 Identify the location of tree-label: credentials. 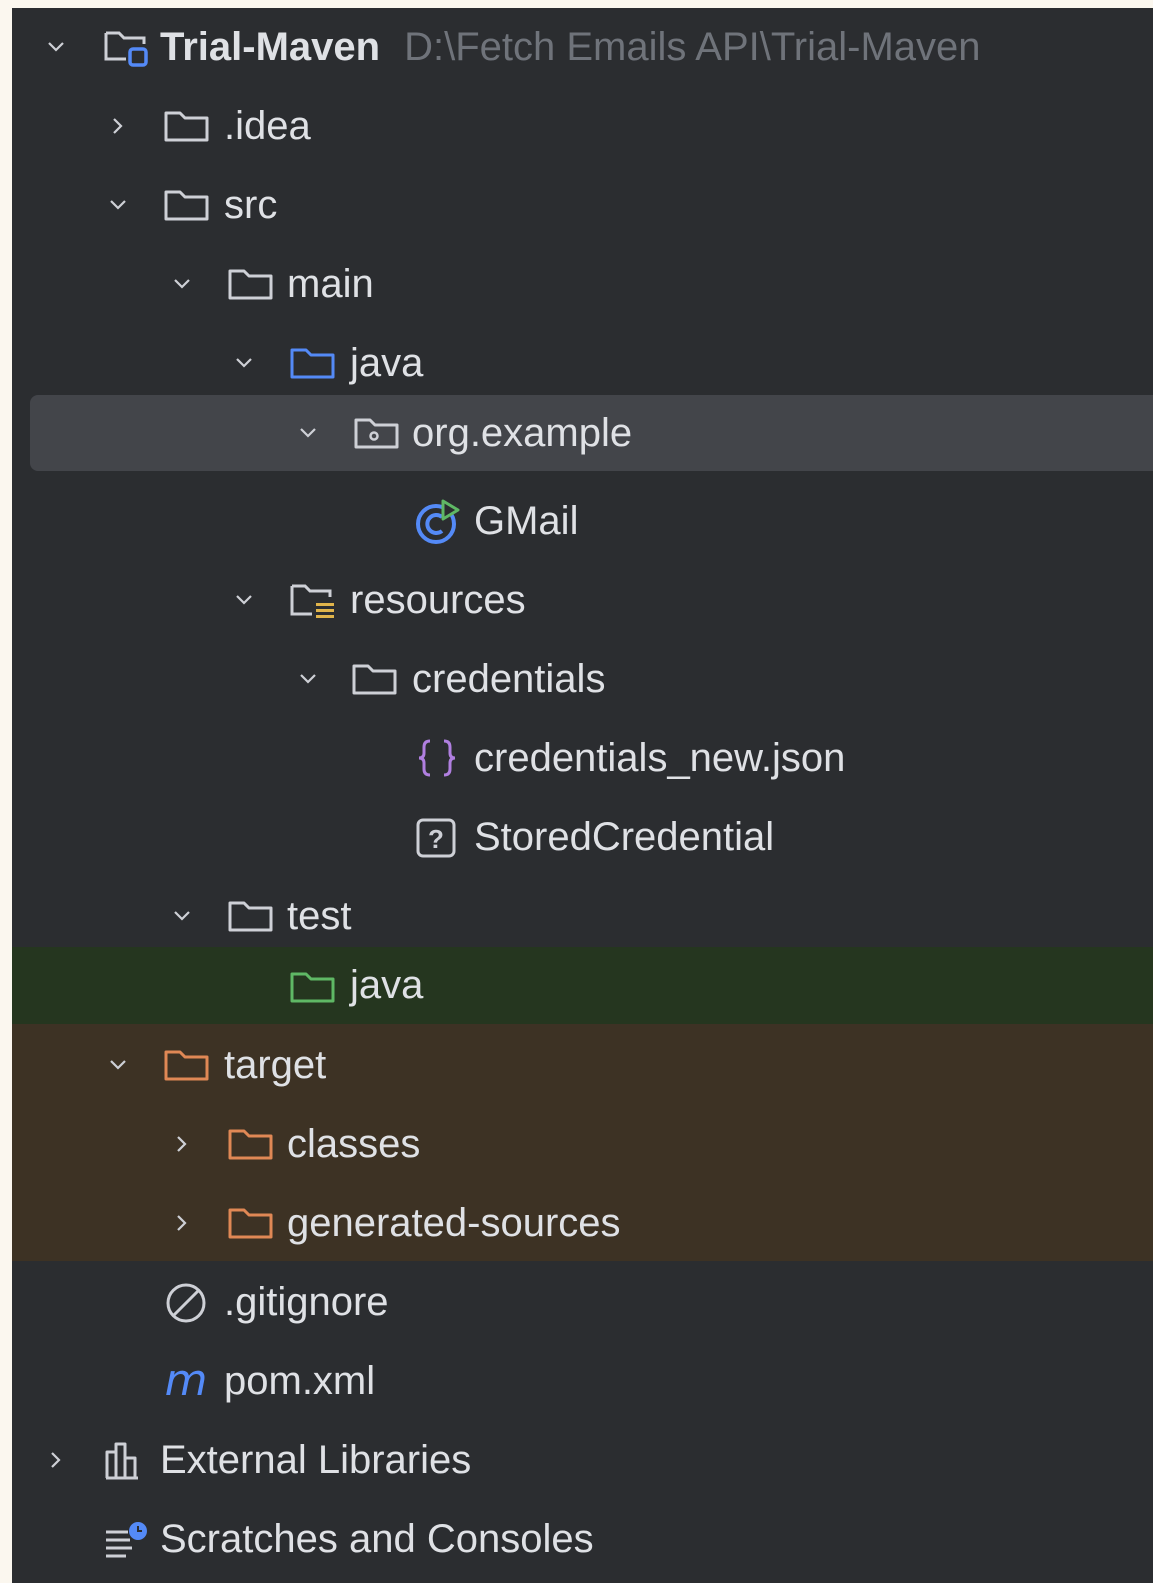
(509, 679).